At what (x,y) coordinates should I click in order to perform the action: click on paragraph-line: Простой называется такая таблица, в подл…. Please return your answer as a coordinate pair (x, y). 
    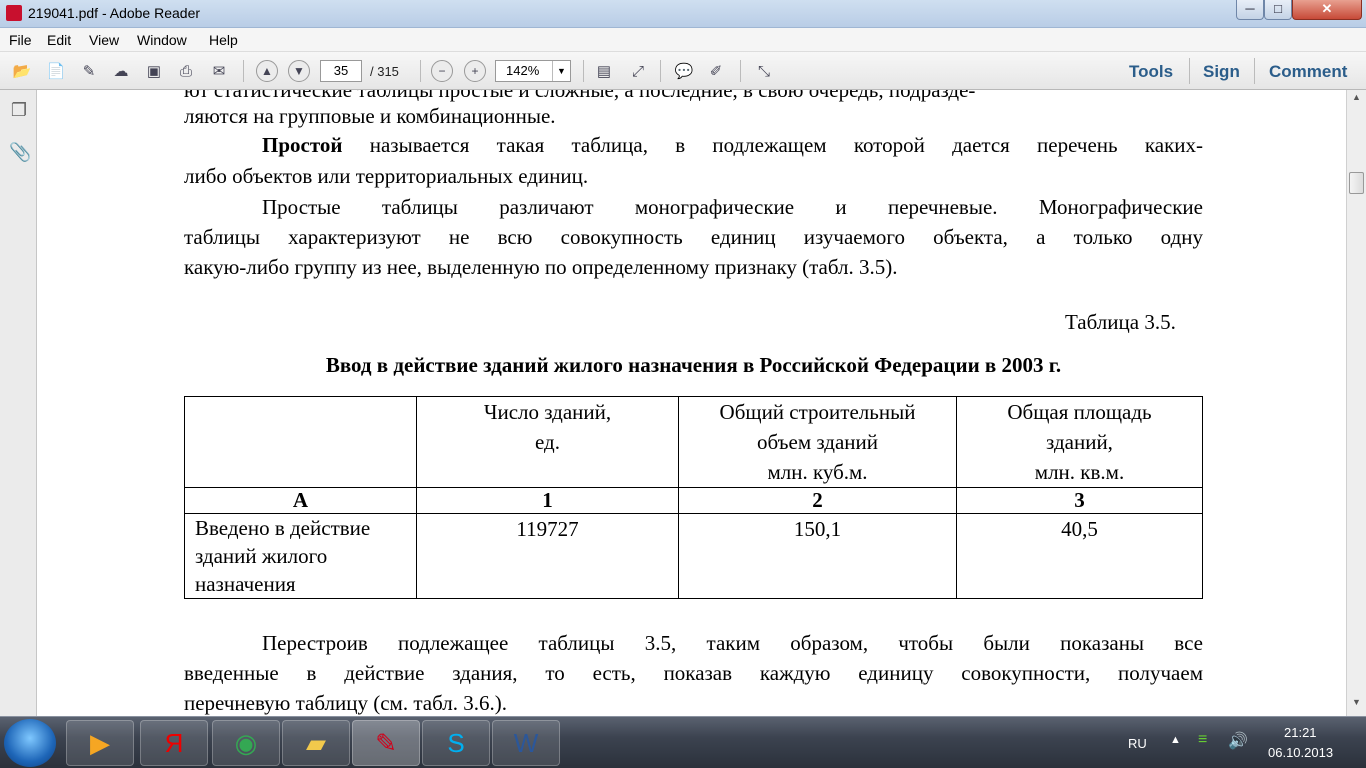
    Looking at the image, I should click on (732, 145).